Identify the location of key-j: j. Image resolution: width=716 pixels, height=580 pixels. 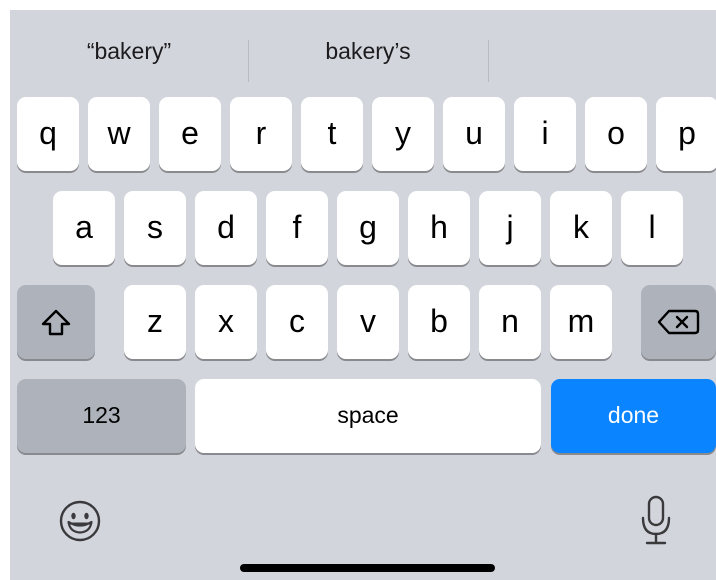
(510, 228).